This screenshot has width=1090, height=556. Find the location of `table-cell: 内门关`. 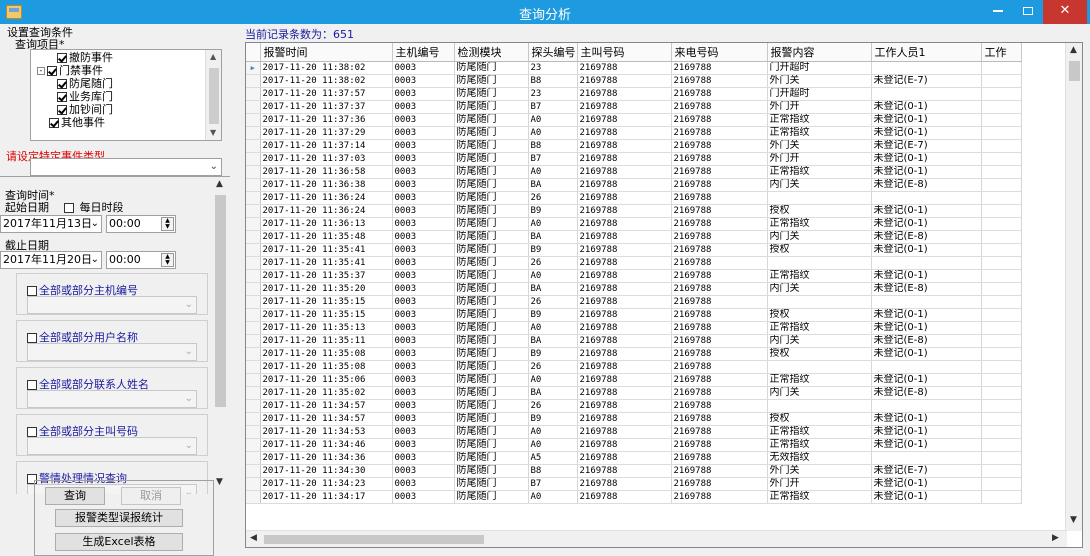

table-cell: 内门关 is located at coordinates (819, 289).